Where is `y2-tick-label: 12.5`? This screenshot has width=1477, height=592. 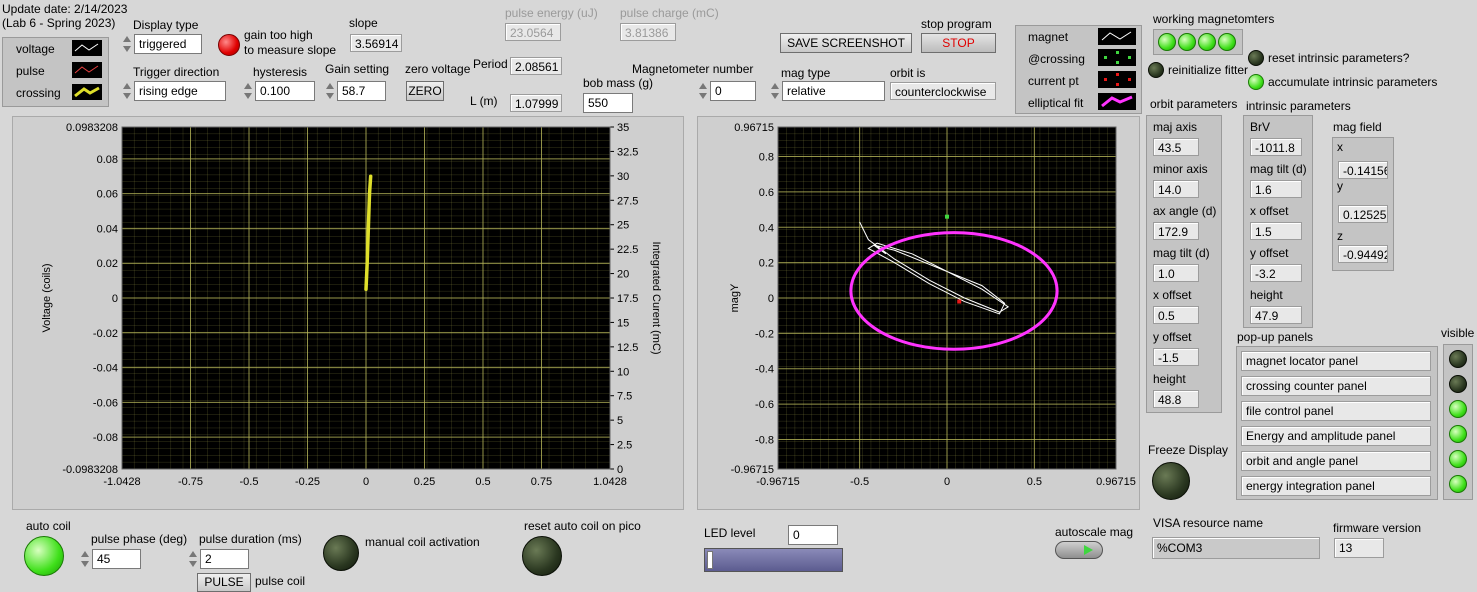 y2-tick-label: 12.5 is located at coordinates (627, 348).